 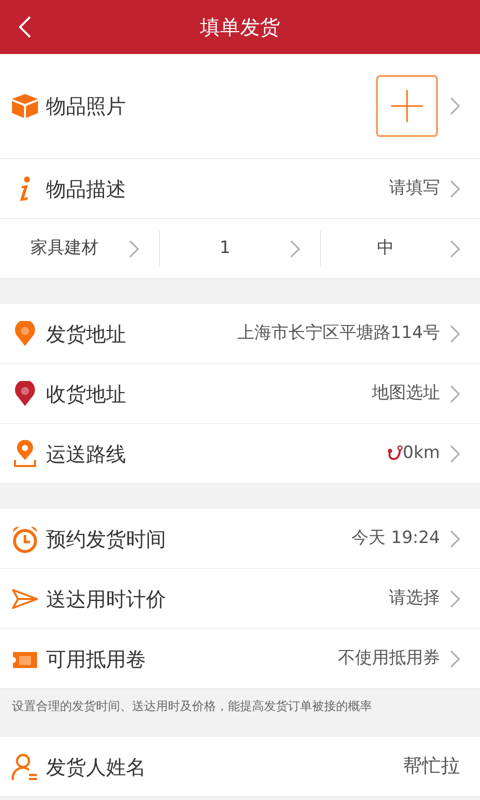 I want to click on form-row: 预约发货时间 今天 19:24, so click(x=240, y=539).